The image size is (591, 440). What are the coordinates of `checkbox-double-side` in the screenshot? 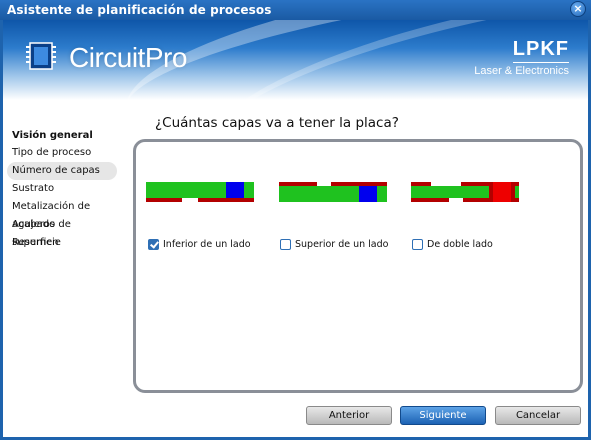 It's located at (417, 244).